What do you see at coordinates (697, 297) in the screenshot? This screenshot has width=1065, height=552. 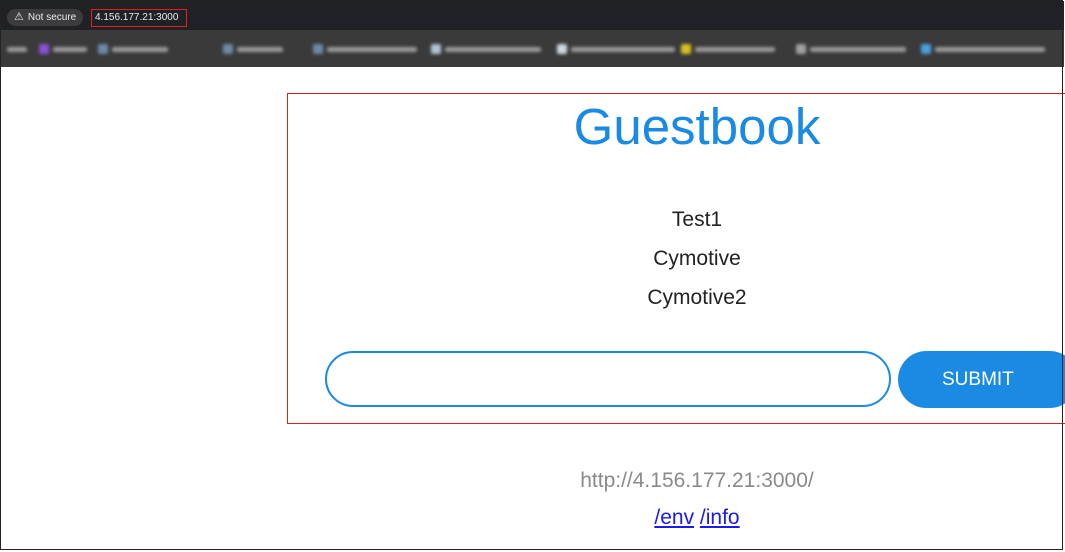 I see `guestbook-entry: Cymotive2` at bounding box center [697, 297].